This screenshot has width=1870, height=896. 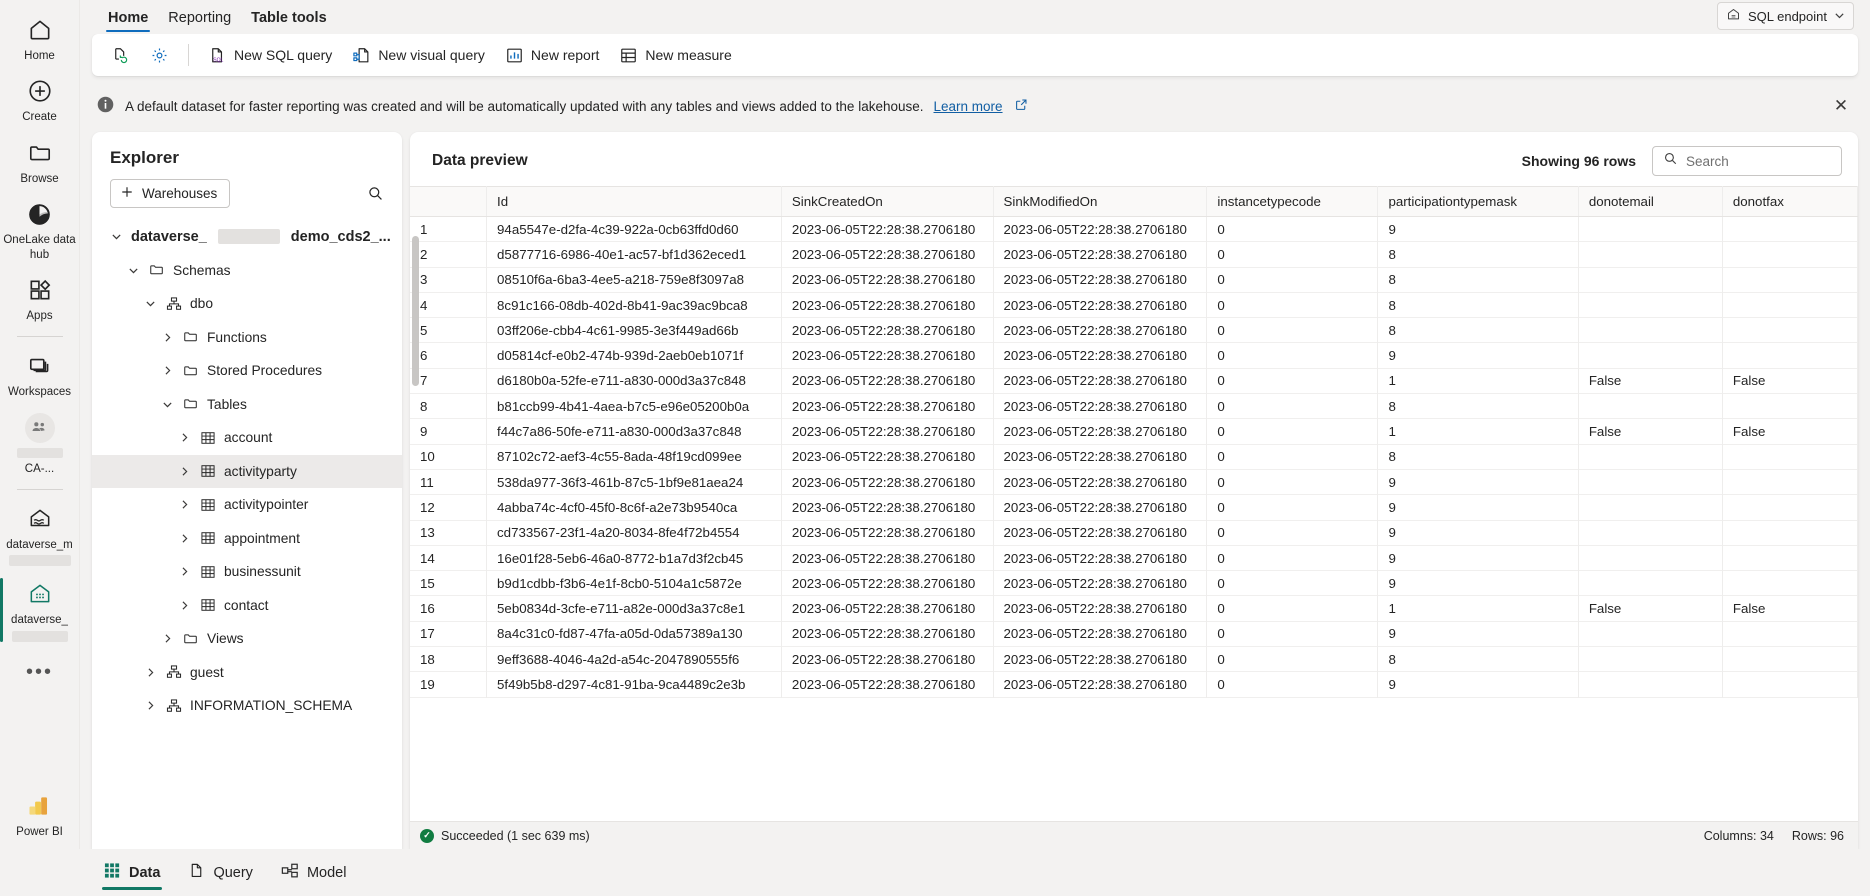 What do you see at coordinates (1785, 16) in the screenshot?
I see `sql-endpoint-switcher: SQL endpoint` at bounding box center [1785, 16].